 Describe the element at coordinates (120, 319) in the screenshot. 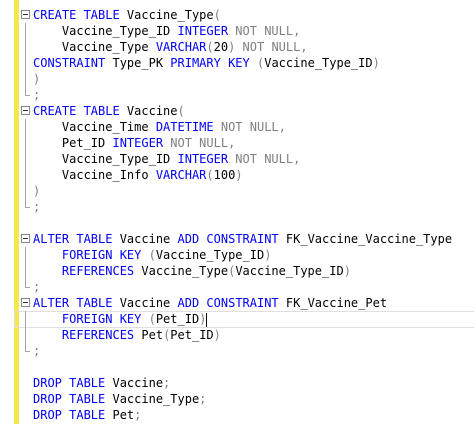

I see `code-text: FOREIGN KEY (Pet_ID)` at that location.